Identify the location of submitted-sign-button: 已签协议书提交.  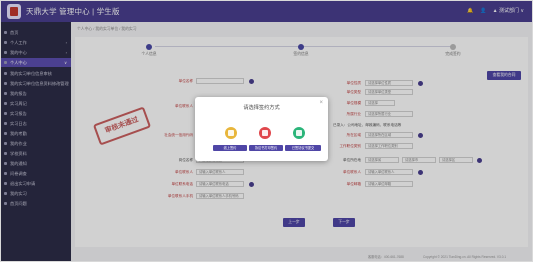
(303, 148).